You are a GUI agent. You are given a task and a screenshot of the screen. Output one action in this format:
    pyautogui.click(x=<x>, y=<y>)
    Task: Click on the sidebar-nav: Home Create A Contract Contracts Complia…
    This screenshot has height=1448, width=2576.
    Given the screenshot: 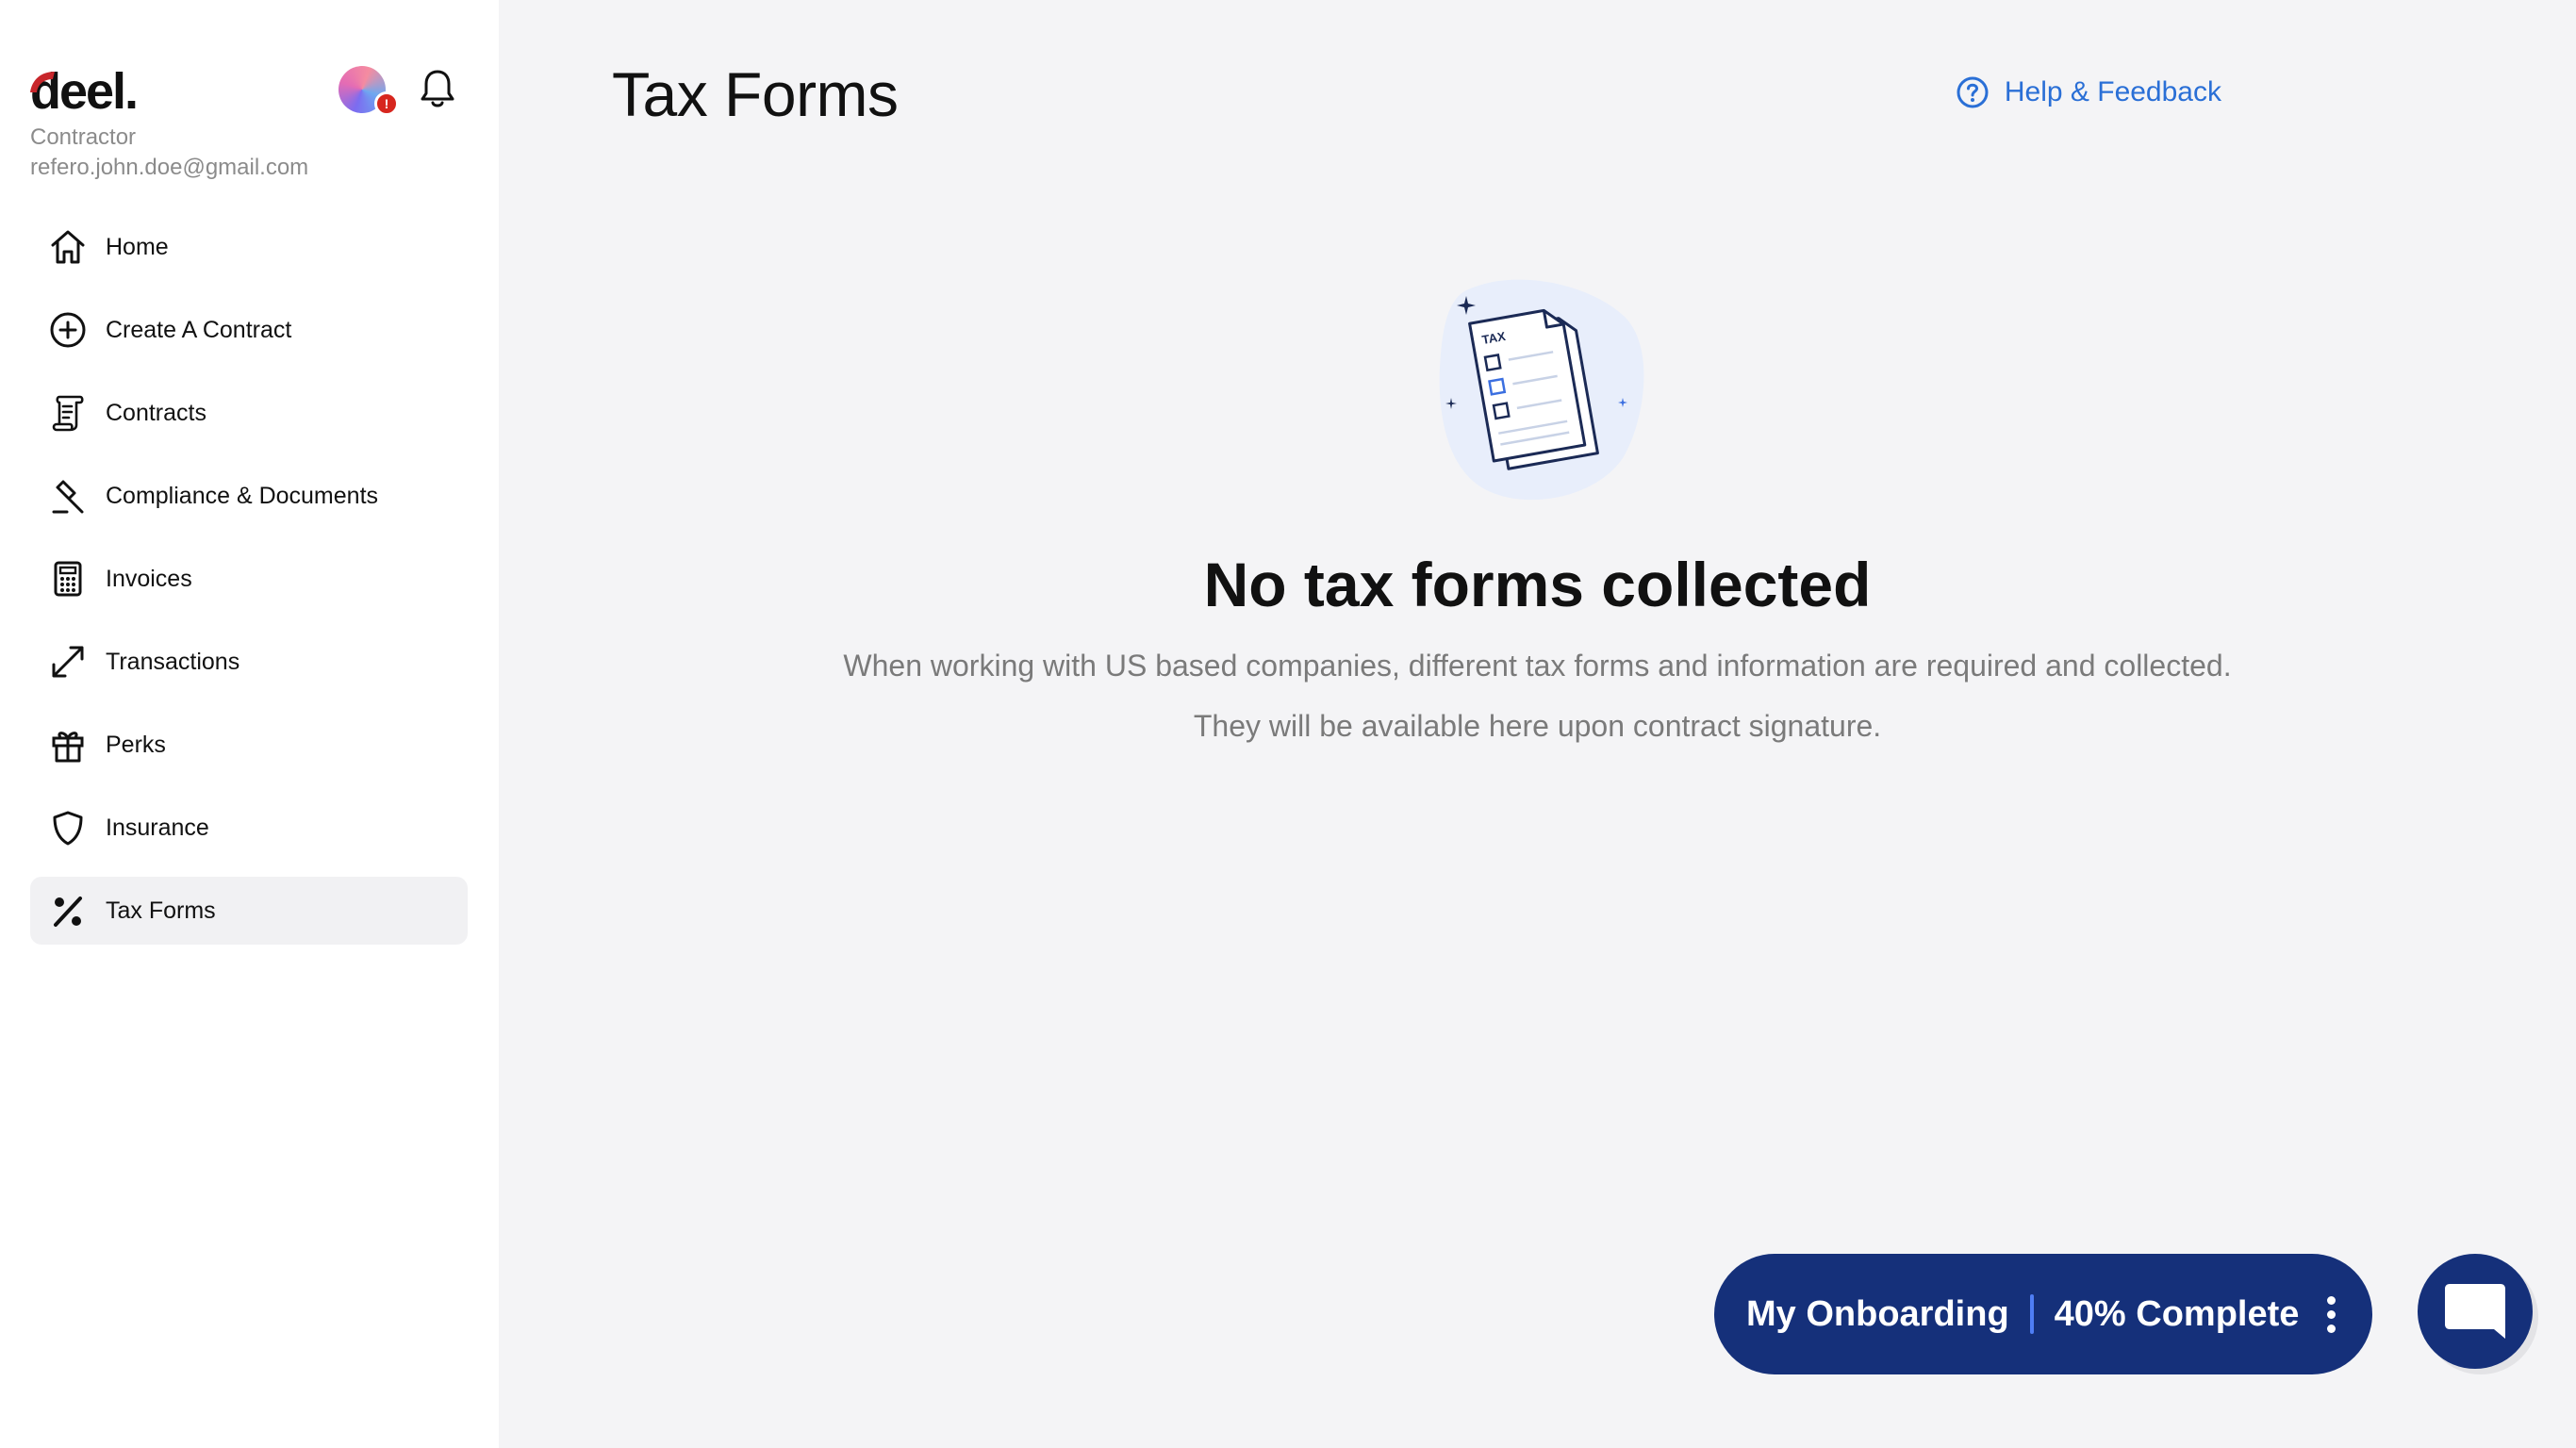 What is the action you would take?
    pyautogui.click(x=249, y=586)
    